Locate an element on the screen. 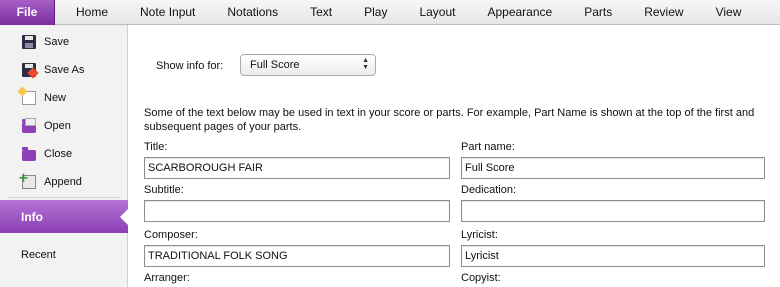 The height and width of the screenshot is (287, 780). tab-note-input: Note Input is located at coordinates (167, 12).